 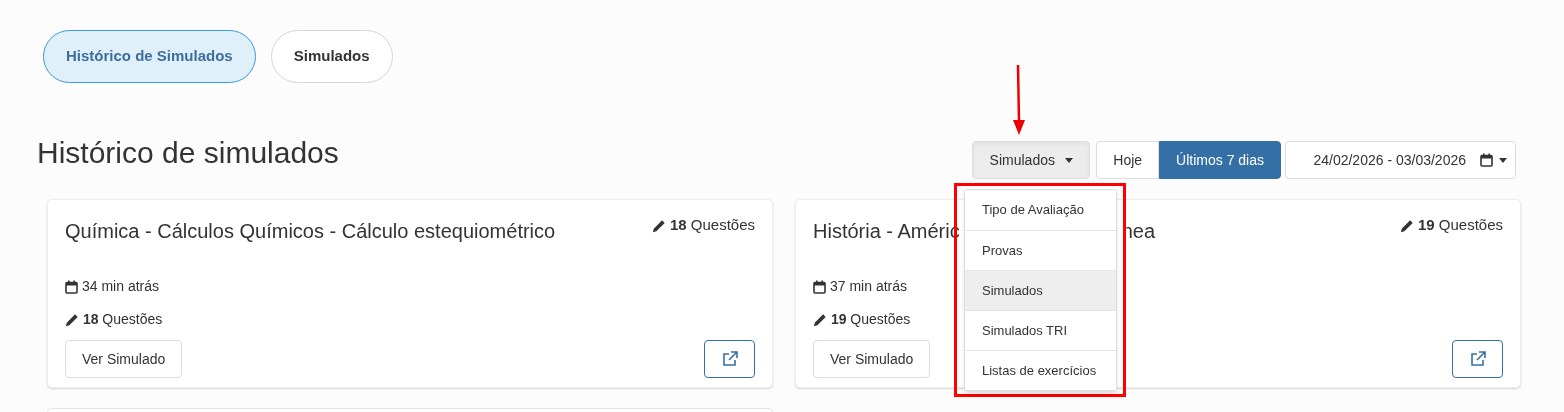 What do you see at coordinates (1040, 250) in the screenshot?
I see `menu-item: Provas` at bounding box center [1040, 250].